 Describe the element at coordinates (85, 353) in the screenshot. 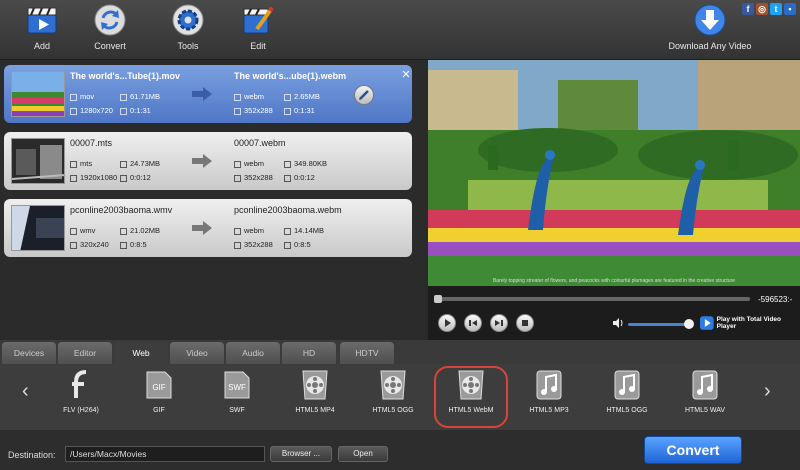

I see `tab-editor: Editor` at that location.